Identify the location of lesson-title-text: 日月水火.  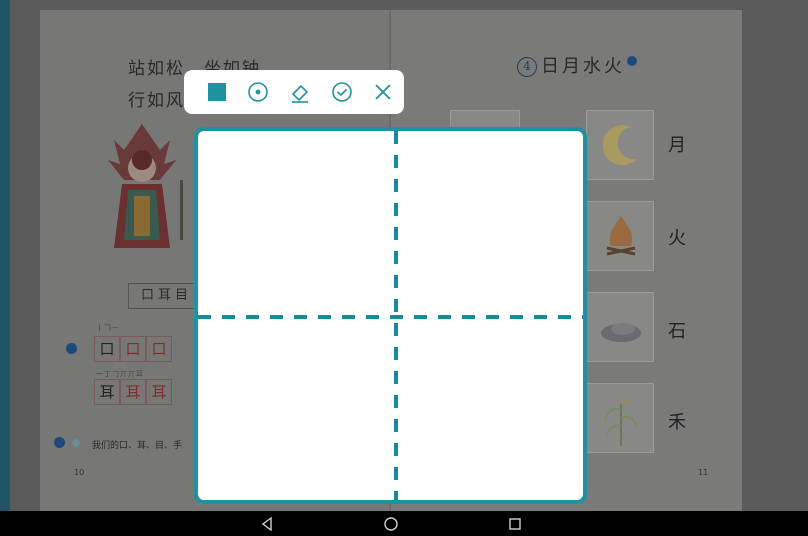
(583, 66).